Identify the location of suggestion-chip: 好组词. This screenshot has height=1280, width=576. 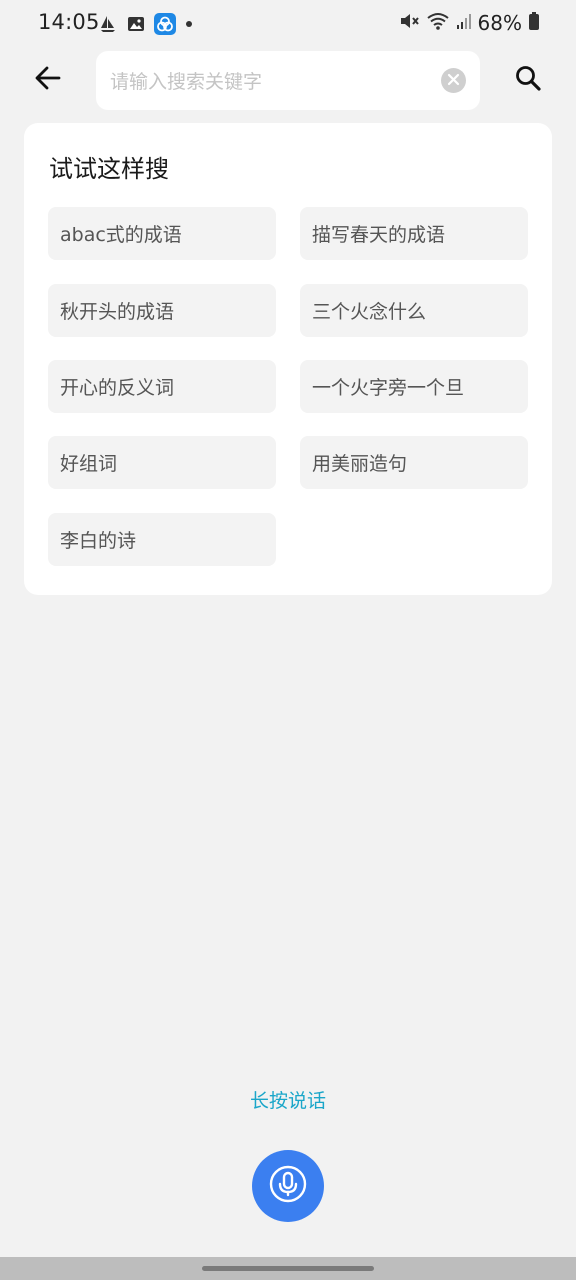
(162, 462).